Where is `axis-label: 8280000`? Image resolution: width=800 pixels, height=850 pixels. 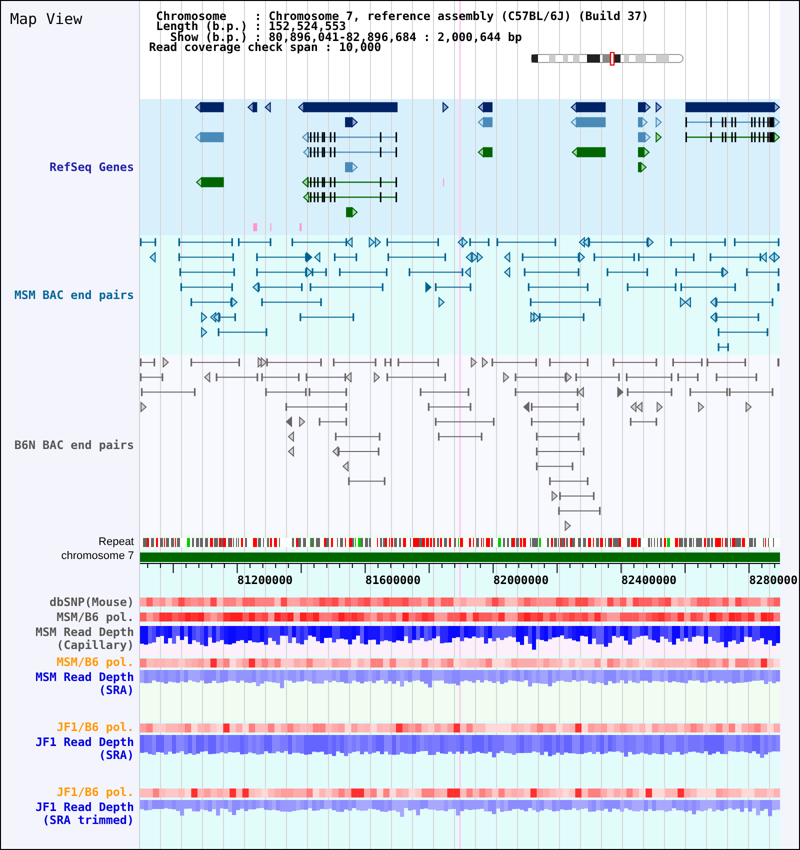 axis-label: 8280000 is located at coordinates (773, 580).